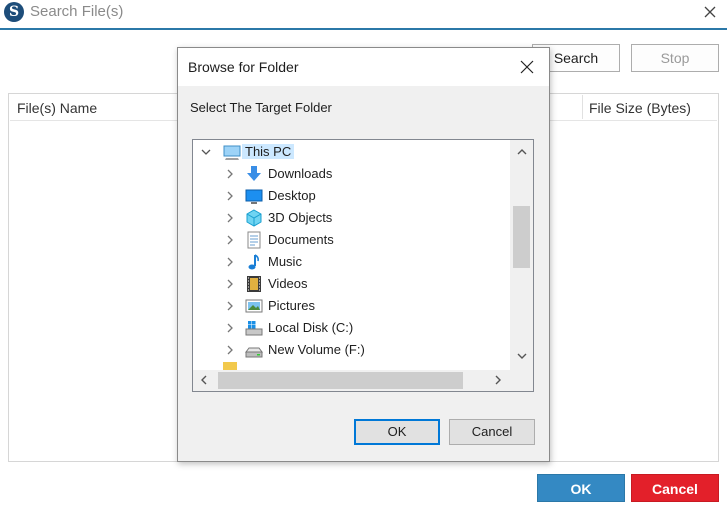  What do you see at coordinates (351, 218) in the screenshot?
I see `tree-item-3d-objects: 3D Objects` at bounding box center [351, 218].